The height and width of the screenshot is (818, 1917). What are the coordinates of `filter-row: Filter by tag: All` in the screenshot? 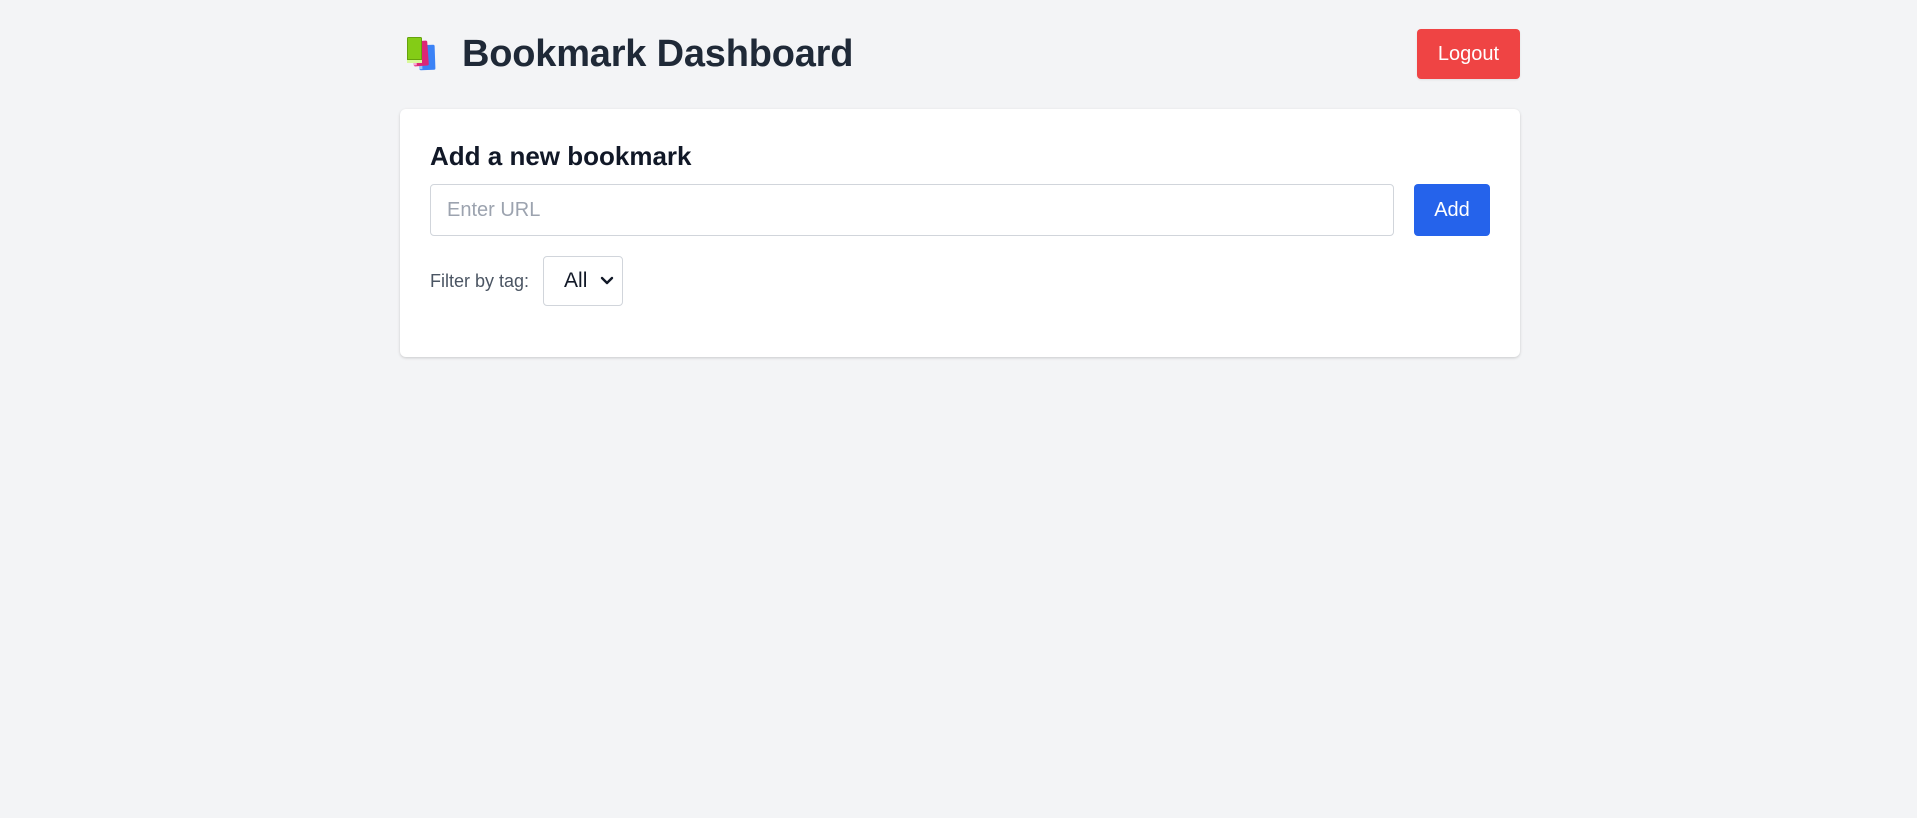 It's located at (527, 281).